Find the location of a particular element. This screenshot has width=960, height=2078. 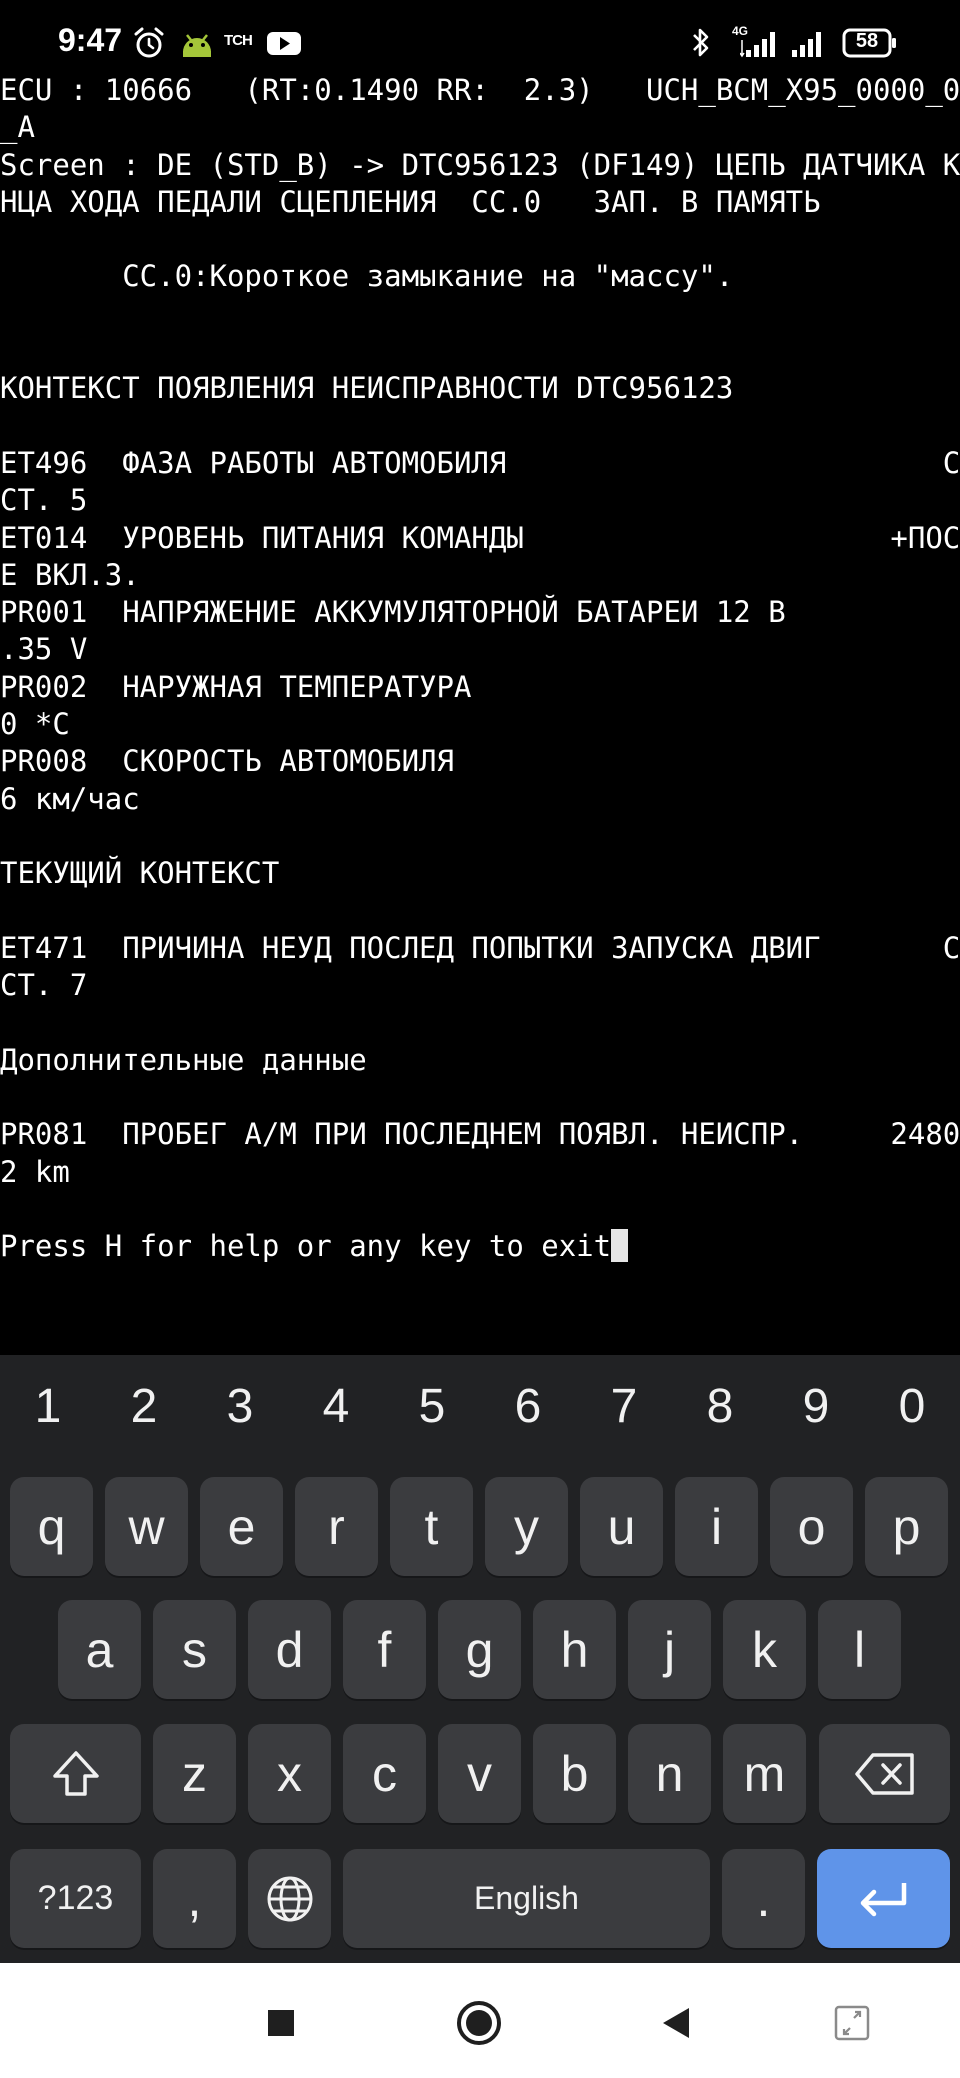

recents-square-icon is located at coordinates (281, 2023).